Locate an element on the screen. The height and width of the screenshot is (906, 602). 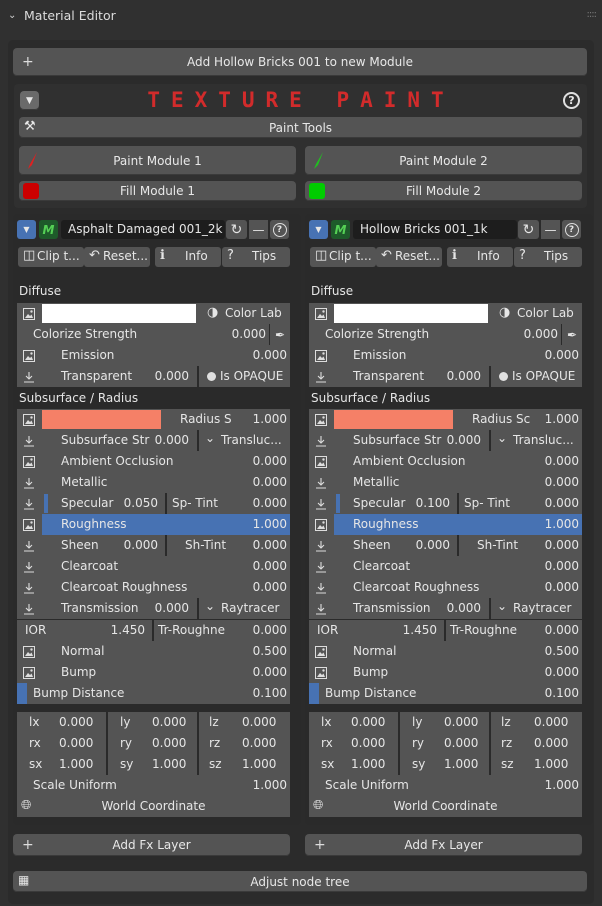
world-coordinate-label: World Coordinate is located at coordinates (445, 806).